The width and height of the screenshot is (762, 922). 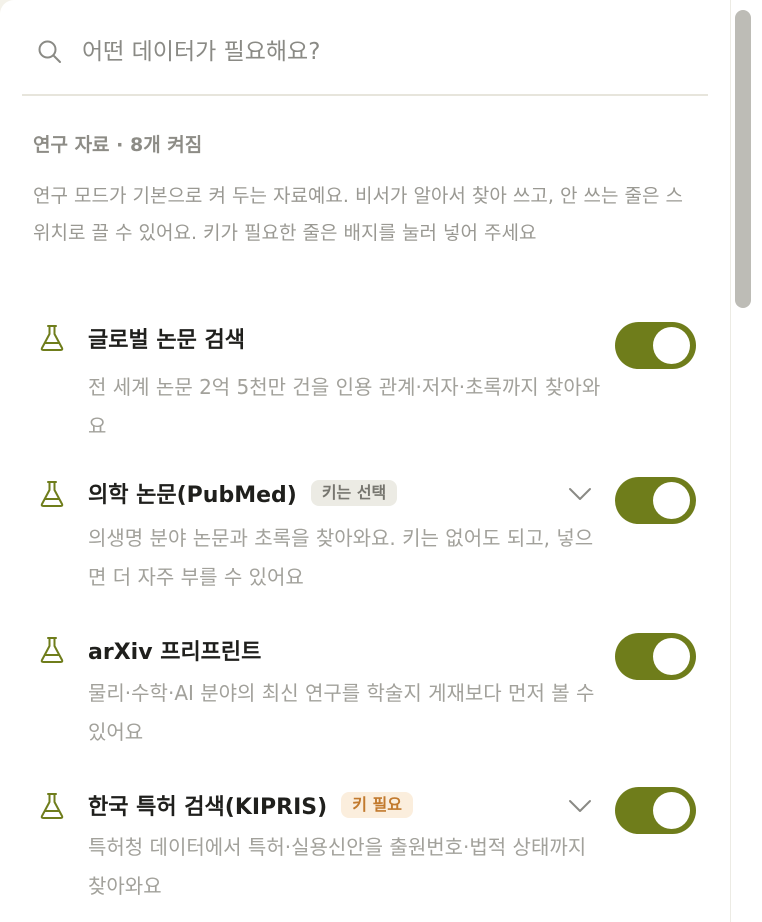 What do you see at coordinates (377, 805) in the screenshot?
I see `key-required-badge: 키 필요` at bounding box center [377, 805].